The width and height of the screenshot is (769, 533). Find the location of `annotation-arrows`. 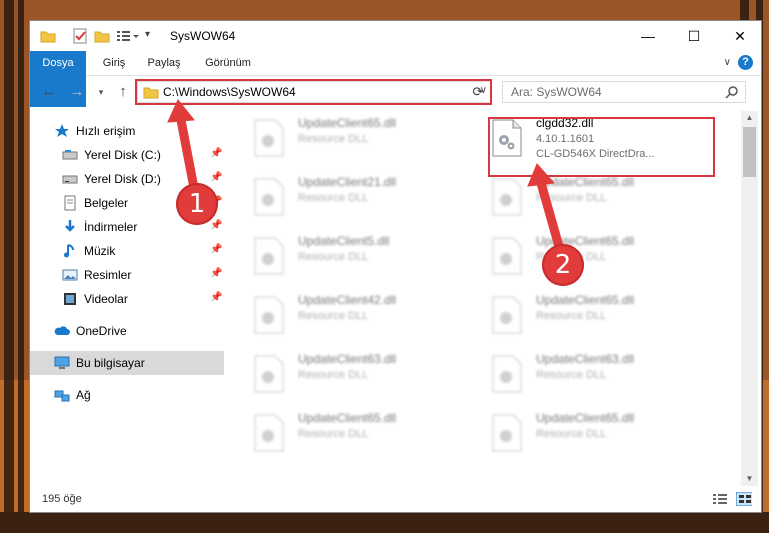

annotation-arrows is located at coordinates (366, 175).